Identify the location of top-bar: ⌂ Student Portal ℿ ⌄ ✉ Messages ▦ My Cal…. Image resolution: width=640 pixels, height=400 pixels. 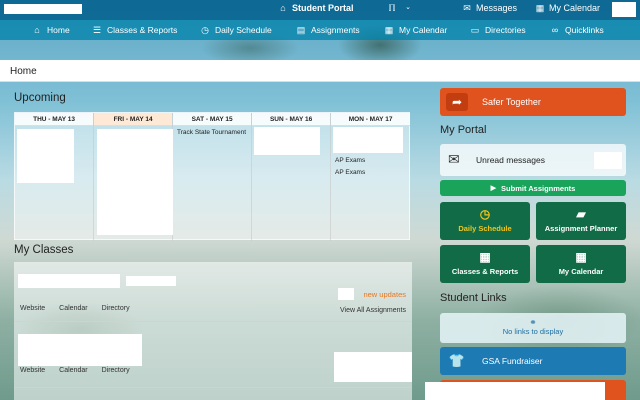
(320, 10).